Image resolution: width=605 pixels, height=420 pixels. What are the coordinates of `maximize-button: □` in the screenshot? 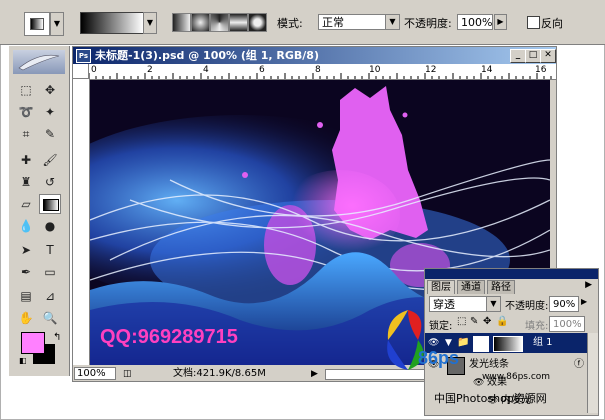 It's located at (533, 56).